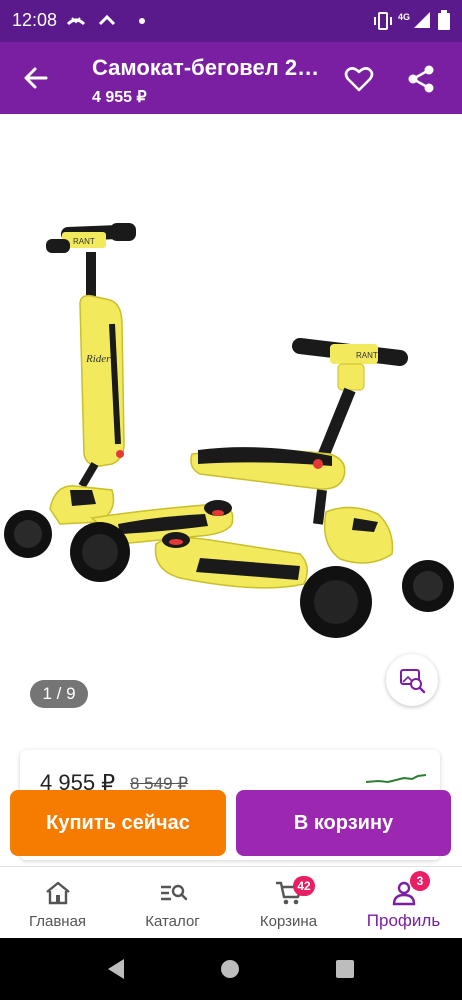 The width and height of the screenshot is (462, 1000). What do you see at coordinates (345, 969) in the screenshot?
I see `system-recents-icon` at bounding box center [345, 969].